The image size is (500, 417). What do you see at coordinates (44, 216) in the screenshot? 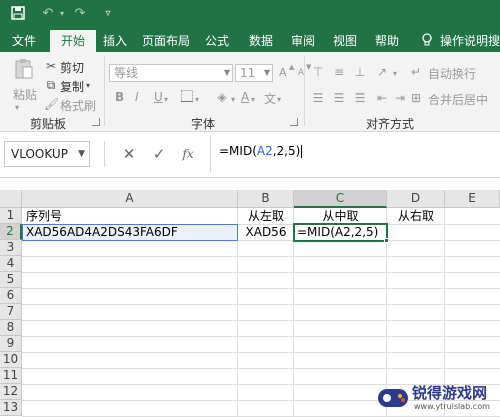
I see `cell-a1: 序列号` at bounding box center [44, 216].